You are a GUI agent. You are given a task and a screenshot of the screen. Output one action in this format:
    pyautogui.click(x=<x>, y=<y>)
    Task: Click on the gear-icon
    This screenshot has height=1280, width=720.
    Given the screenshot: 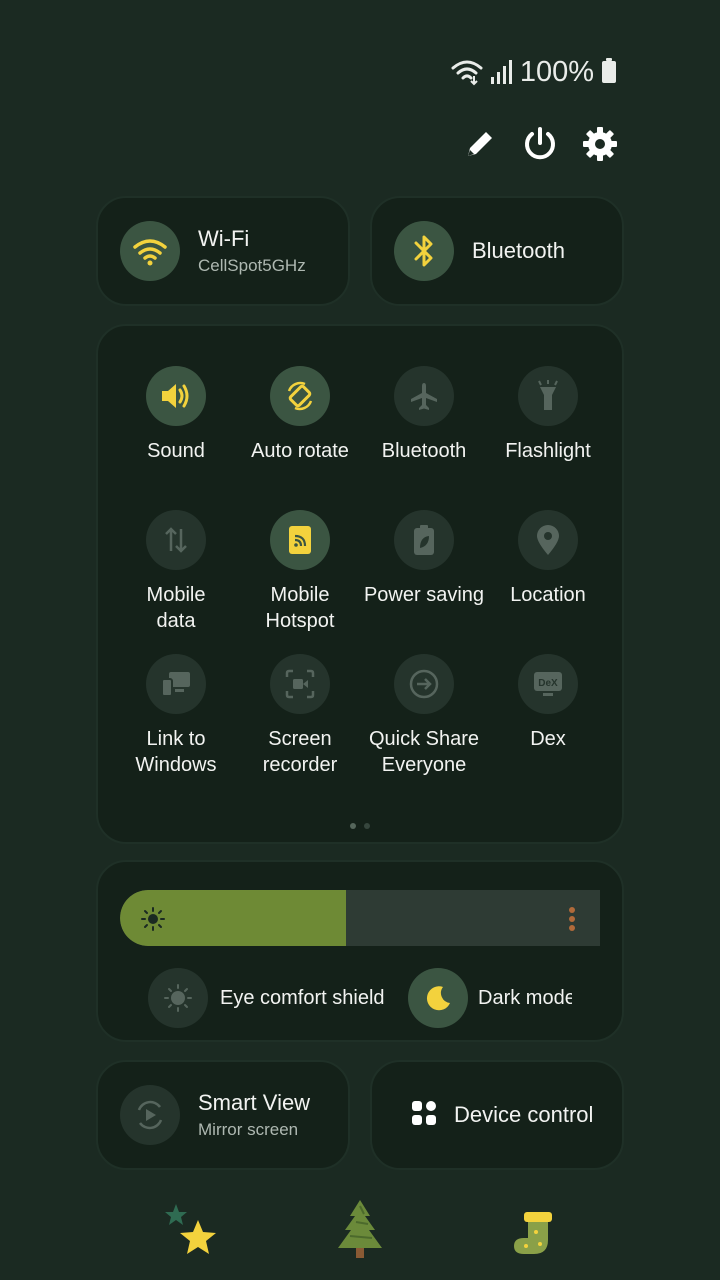 What is the action you would take?
    pyautogui.click(x=600, y=144)
    